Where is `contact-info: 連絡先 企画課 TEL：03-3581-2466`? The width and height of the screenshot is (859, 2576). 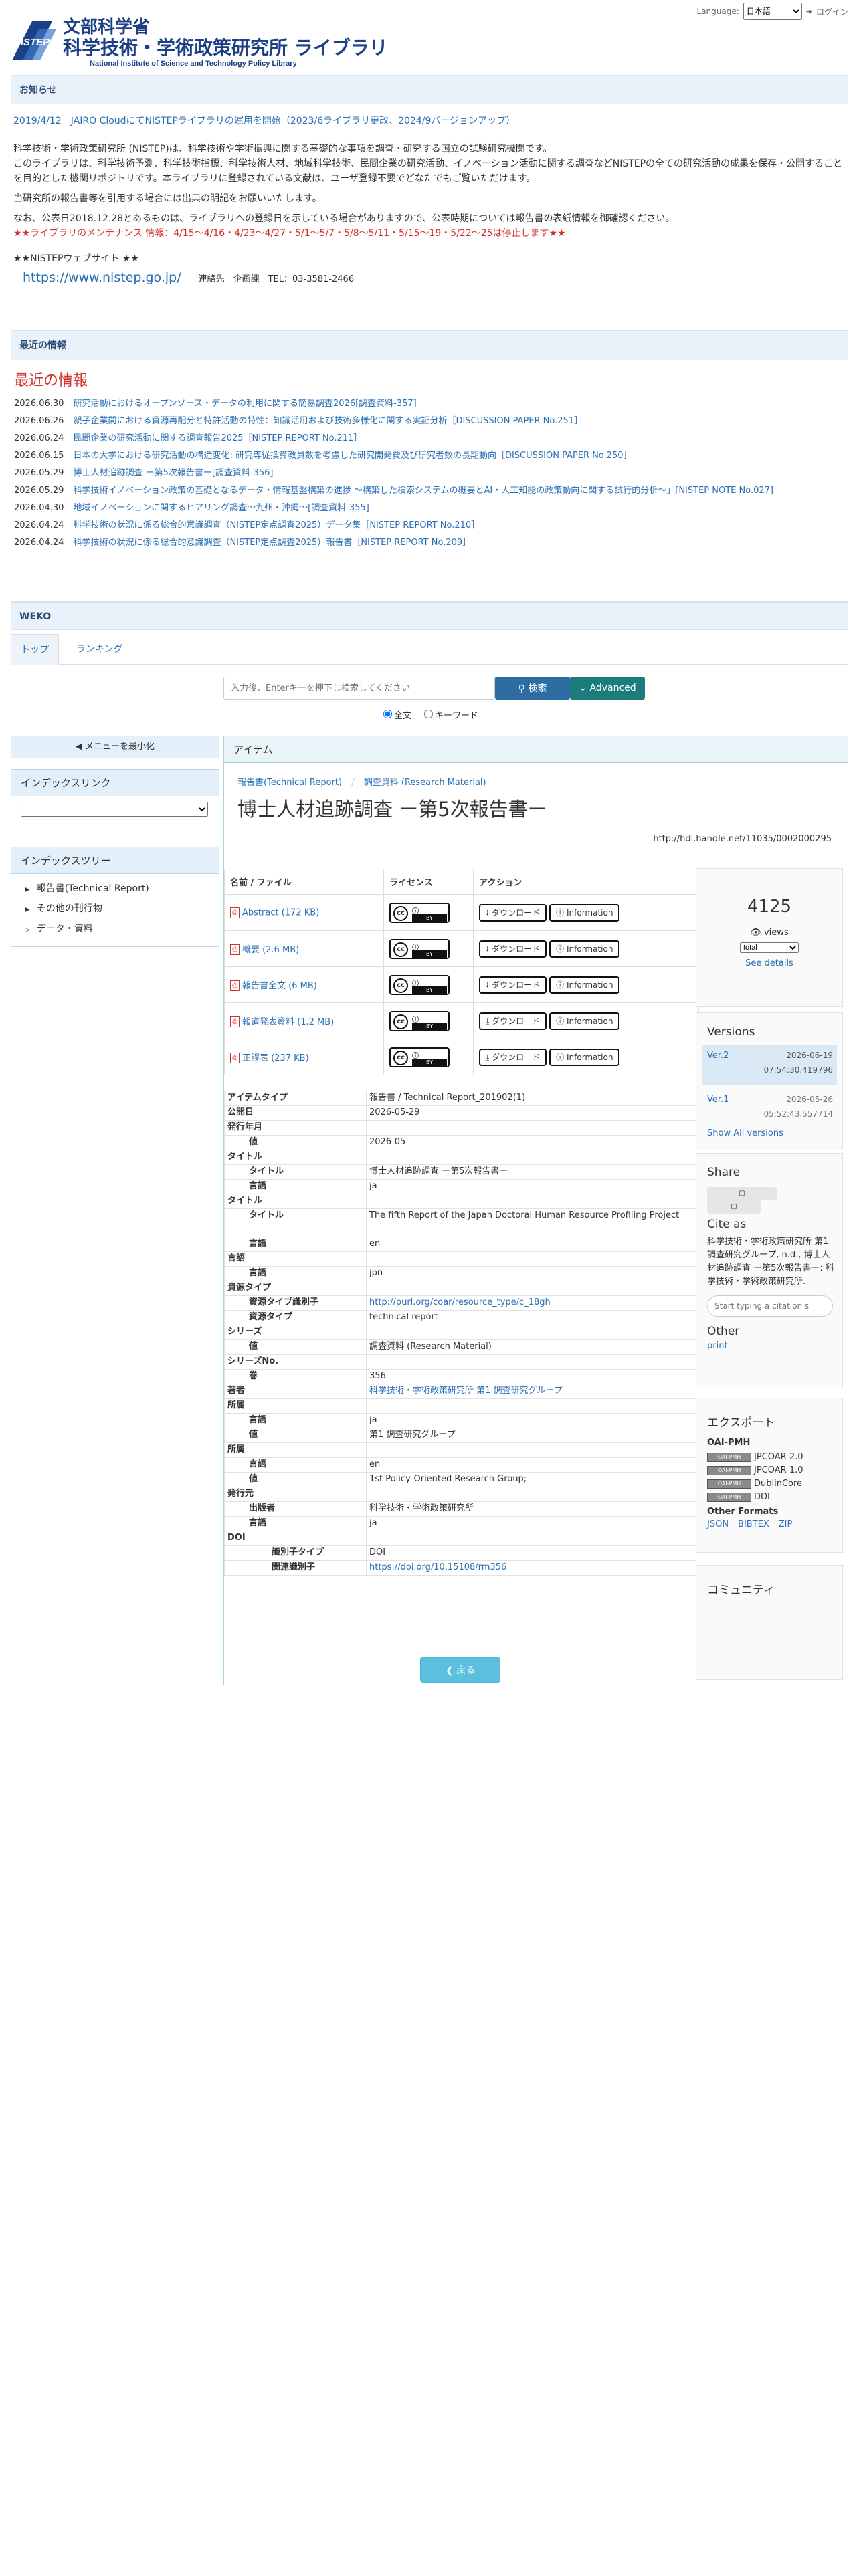 contact-info: 連絡先 企画課 TEL：03-3581-2466 is located at coordinates (277, 279).